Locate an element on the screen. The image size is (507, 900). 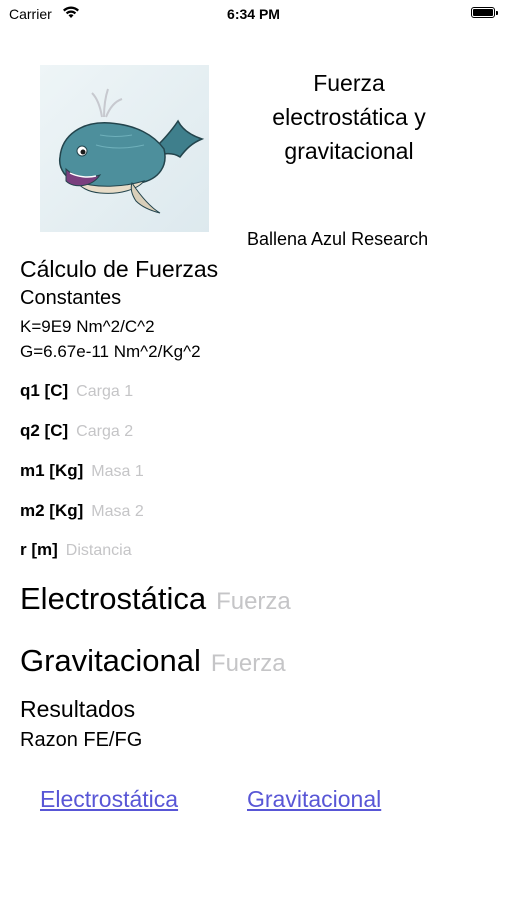
r-input: Distancia is located at coordinates (99, 551).